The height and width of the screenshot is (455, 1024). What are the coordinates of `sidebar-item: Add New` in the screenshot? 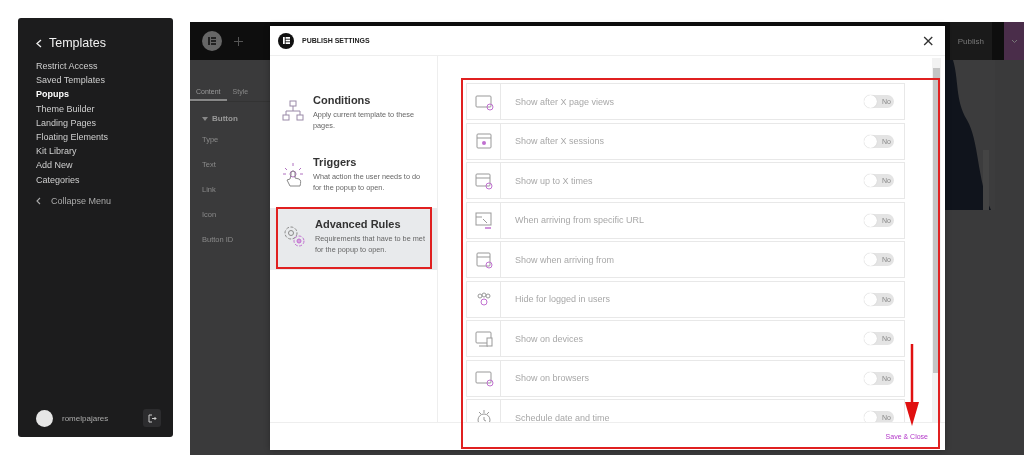 It's located at (54, 165).